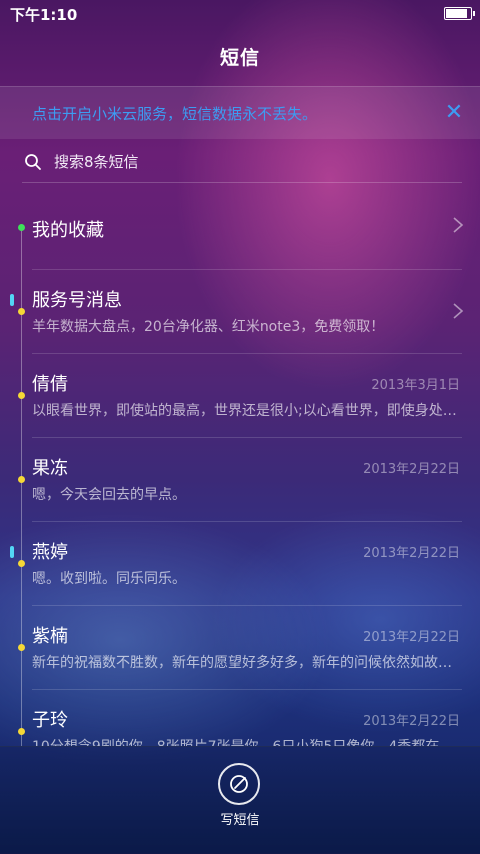 This screenshot has width=480, height=854. Describe the element at coordinates (50, 468) in the screenshot. I see `conversation-name: 果冻` at that location.